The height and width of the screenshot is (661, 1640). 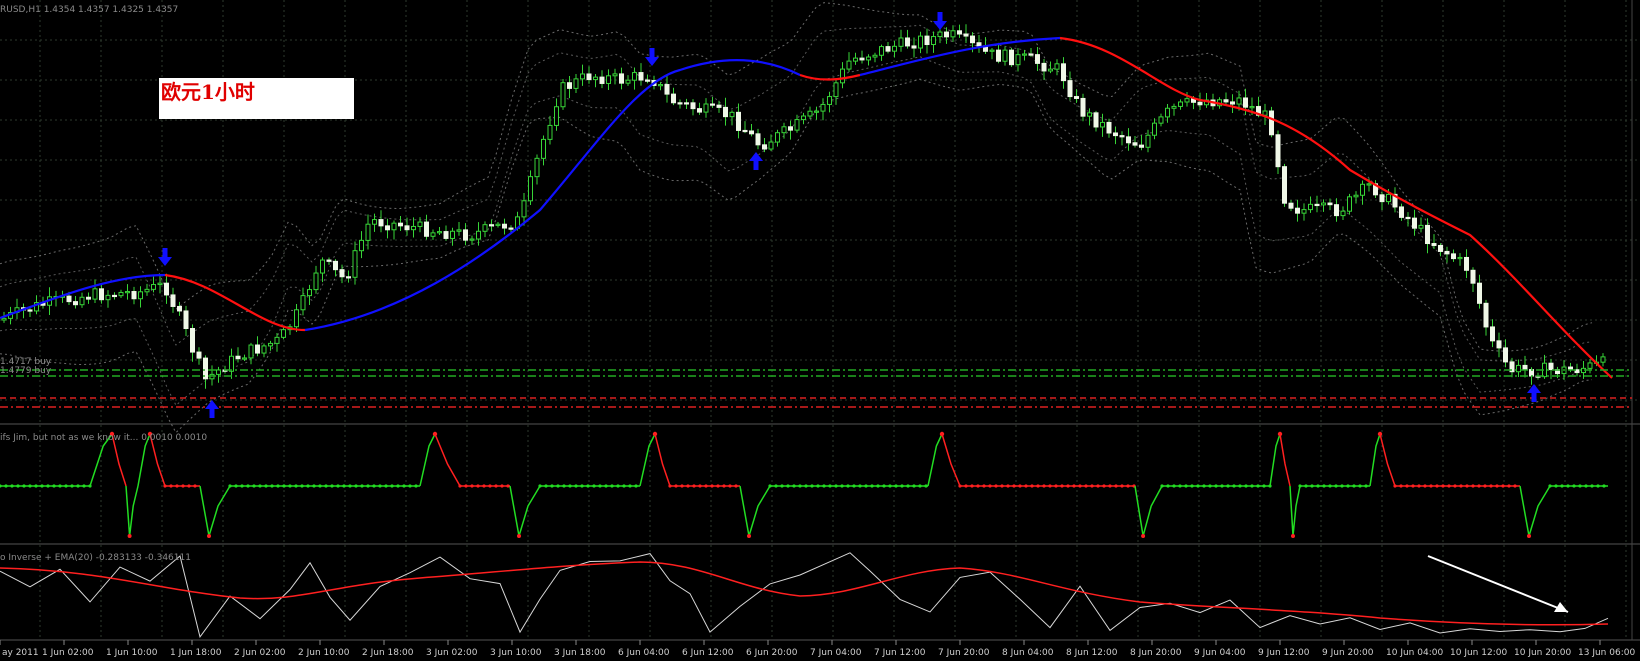 I want to click on time-axis-label: 2 Jun 02:00, so click(x=260, y=653).